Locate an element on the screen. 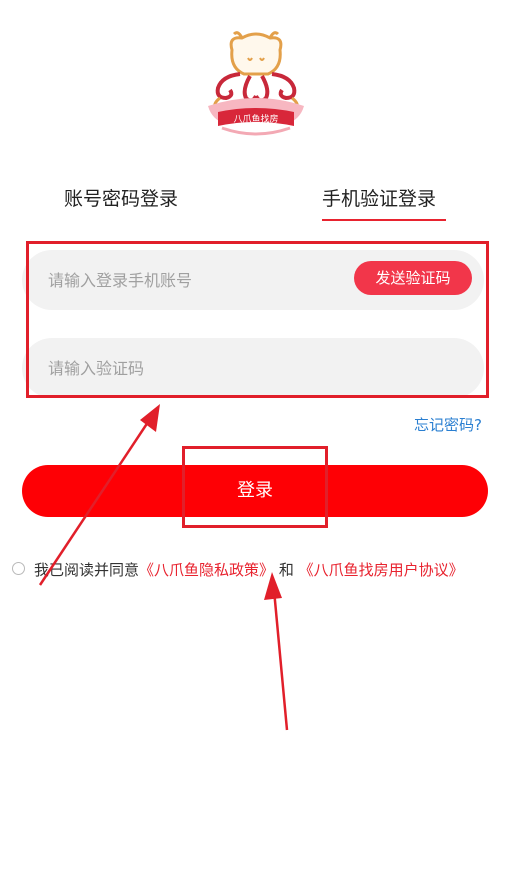 This screenshot has width=512, height=896. privacy-policy-link: 《八爪鱼隐私政策》 is located at coordinates (206, 570).